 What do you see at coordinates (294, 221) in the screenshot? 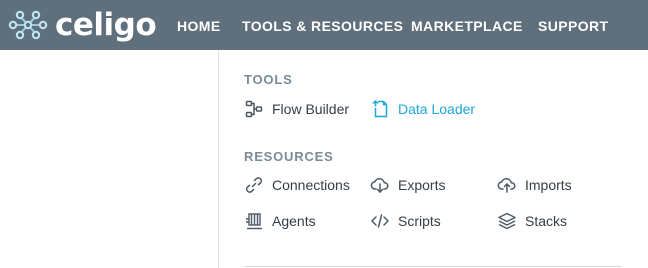
I see `menu-item-label: Agents` at bounding box center [294, 221].